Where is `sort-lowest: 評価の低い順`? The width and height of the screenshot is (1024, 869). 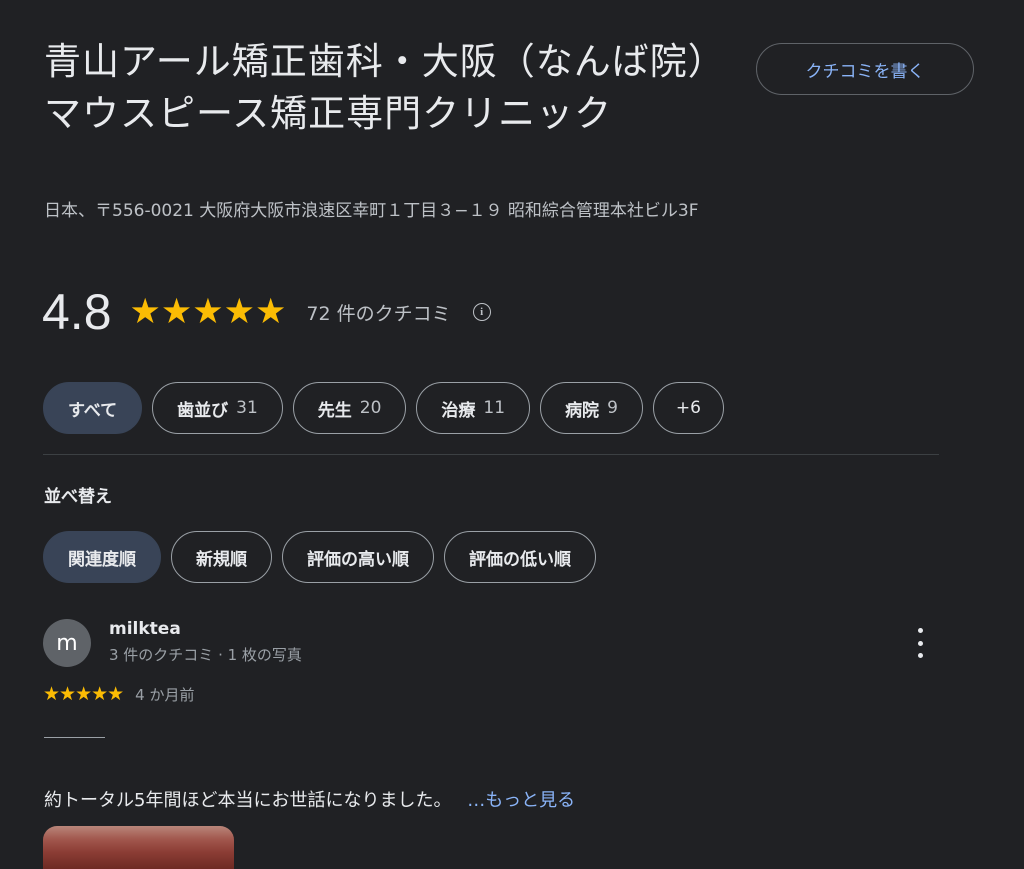
sort-lowest: 評価の低い順 is located at coordinates (520, 557).